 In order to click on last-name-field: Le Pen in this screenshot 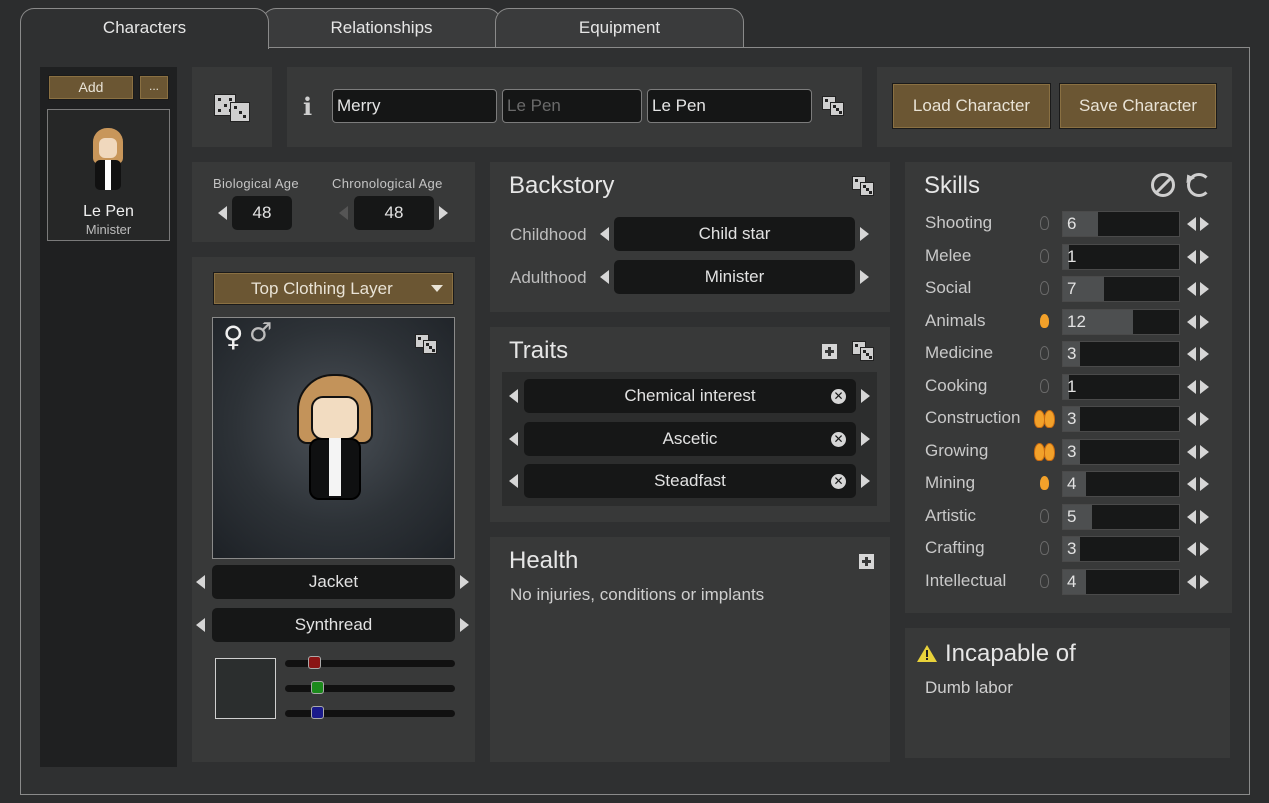, I will do `click(729, 106)`.